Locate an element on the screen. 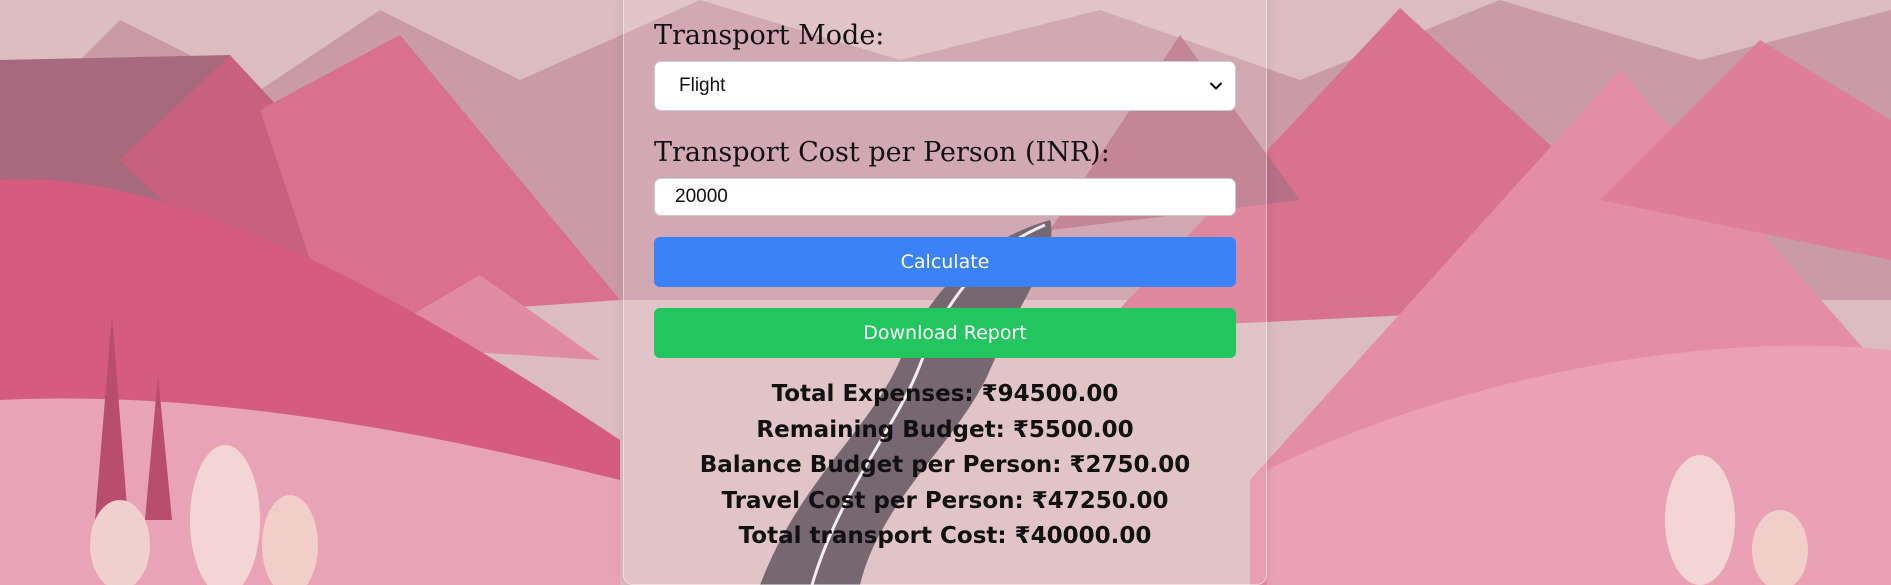  transport-mode-label: Transport Mode: is located at coordinates (769, 35).